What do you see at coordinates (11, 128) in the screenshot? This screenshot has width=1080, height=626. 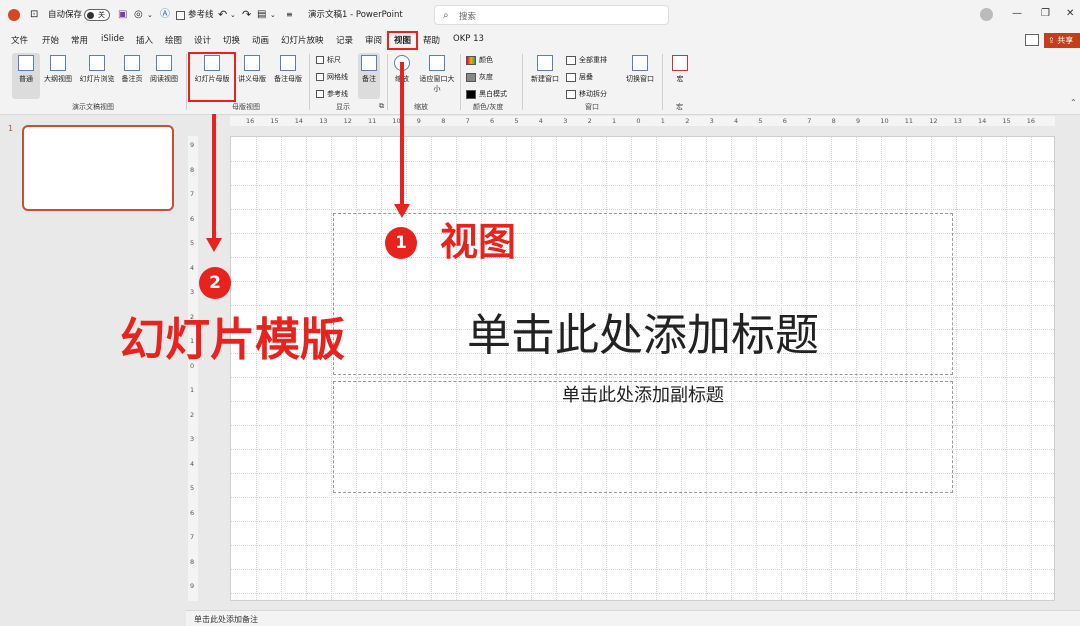 I see `slide-number: 1` at bounding box center [11, 128].